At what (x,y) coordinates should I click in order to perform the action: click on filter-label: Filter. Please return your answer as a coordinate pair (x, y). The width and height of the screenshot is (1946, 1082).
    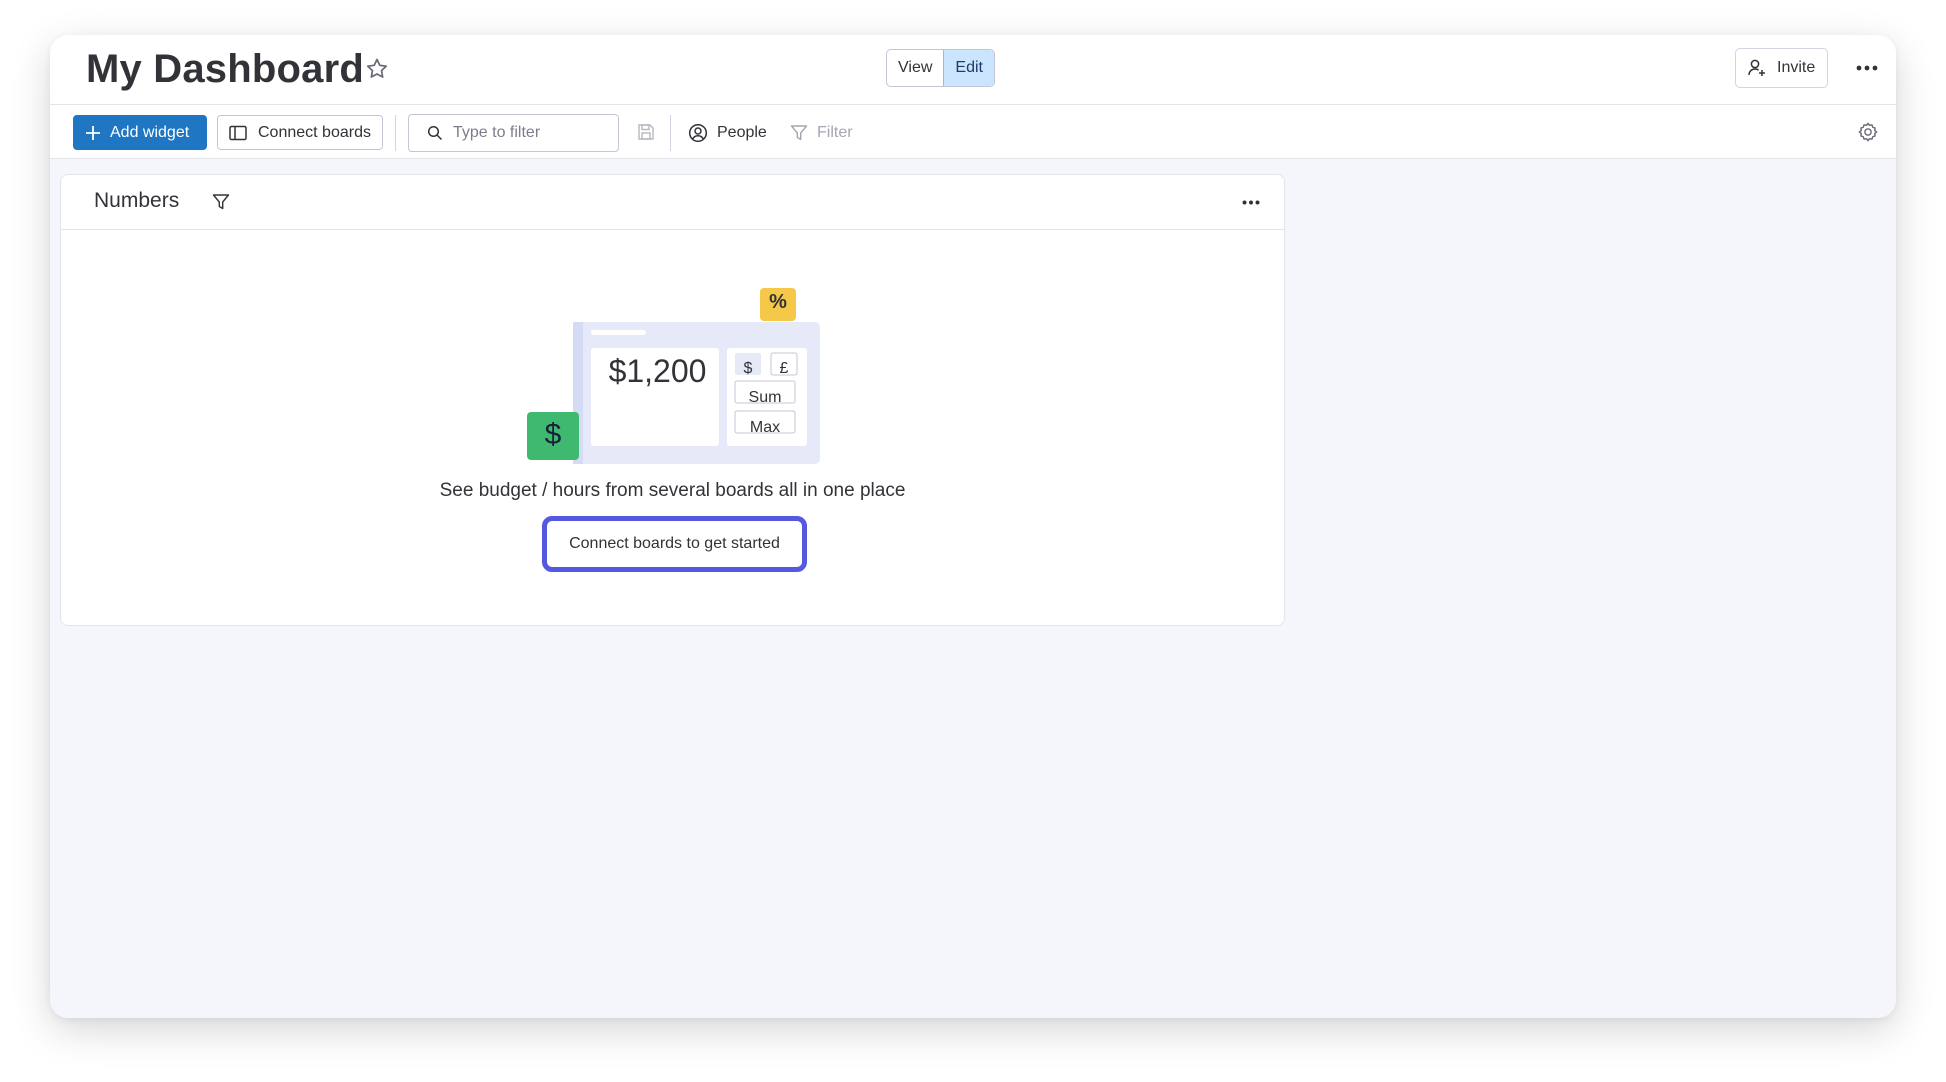
    Looking at the image, I should click on (835, 132).